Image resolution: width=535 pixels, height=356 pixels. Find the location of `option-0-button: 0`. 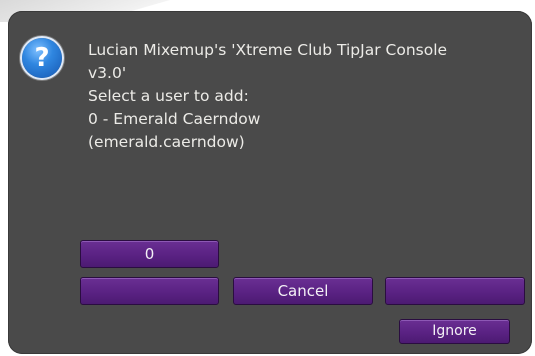

option-0-button: 0 is located at coordinates (149, 254).